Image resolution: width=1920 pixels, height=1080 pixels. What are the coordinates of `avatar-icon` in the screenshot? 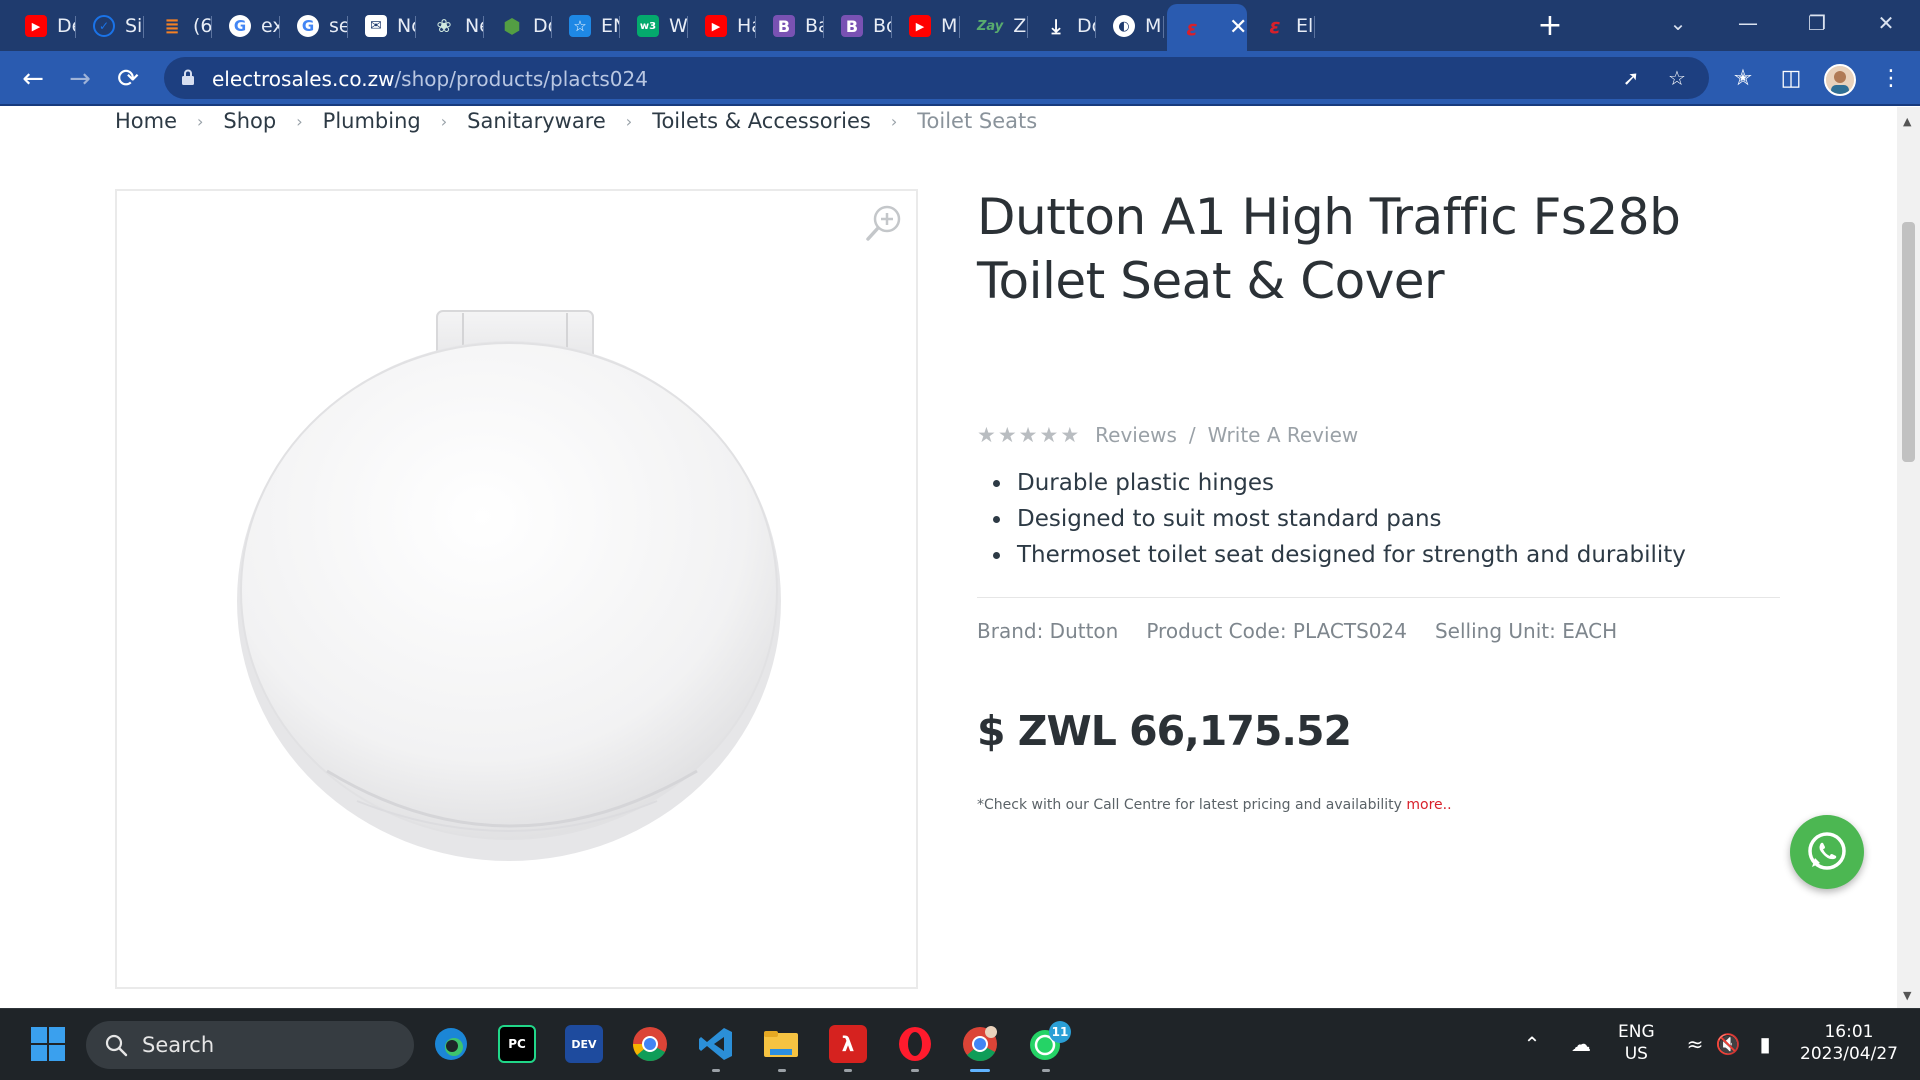 It's located at (1840, 80).